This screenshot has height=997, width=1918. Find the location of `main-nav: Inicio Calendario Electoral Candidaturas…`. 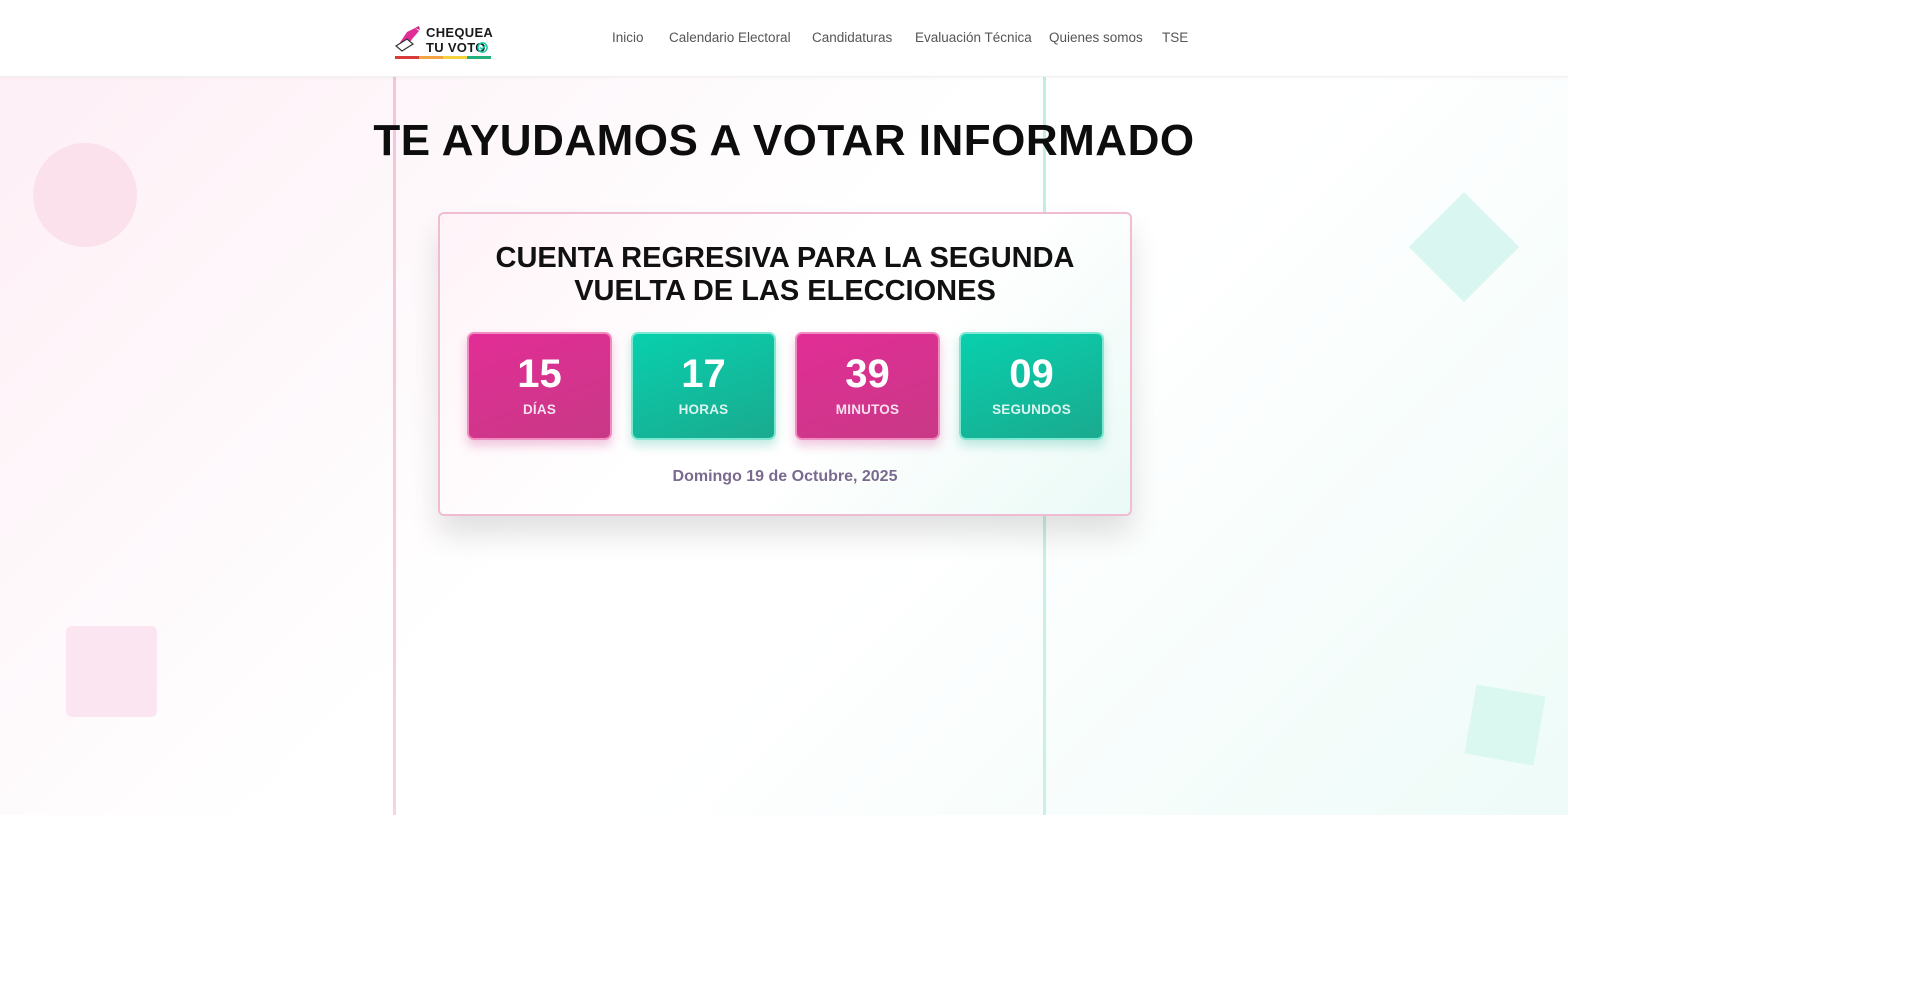

main-nav: Inicio Calendario Electoral Candidaturas… is located at coordinates (784, 40).